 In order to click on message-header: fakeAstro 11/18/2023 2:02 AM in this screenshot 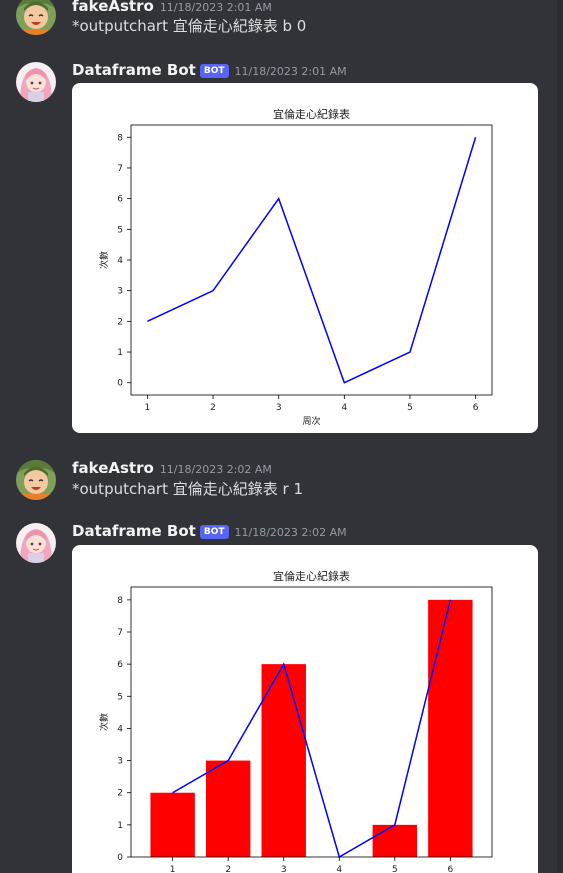, I will do `click(172, 469)`.